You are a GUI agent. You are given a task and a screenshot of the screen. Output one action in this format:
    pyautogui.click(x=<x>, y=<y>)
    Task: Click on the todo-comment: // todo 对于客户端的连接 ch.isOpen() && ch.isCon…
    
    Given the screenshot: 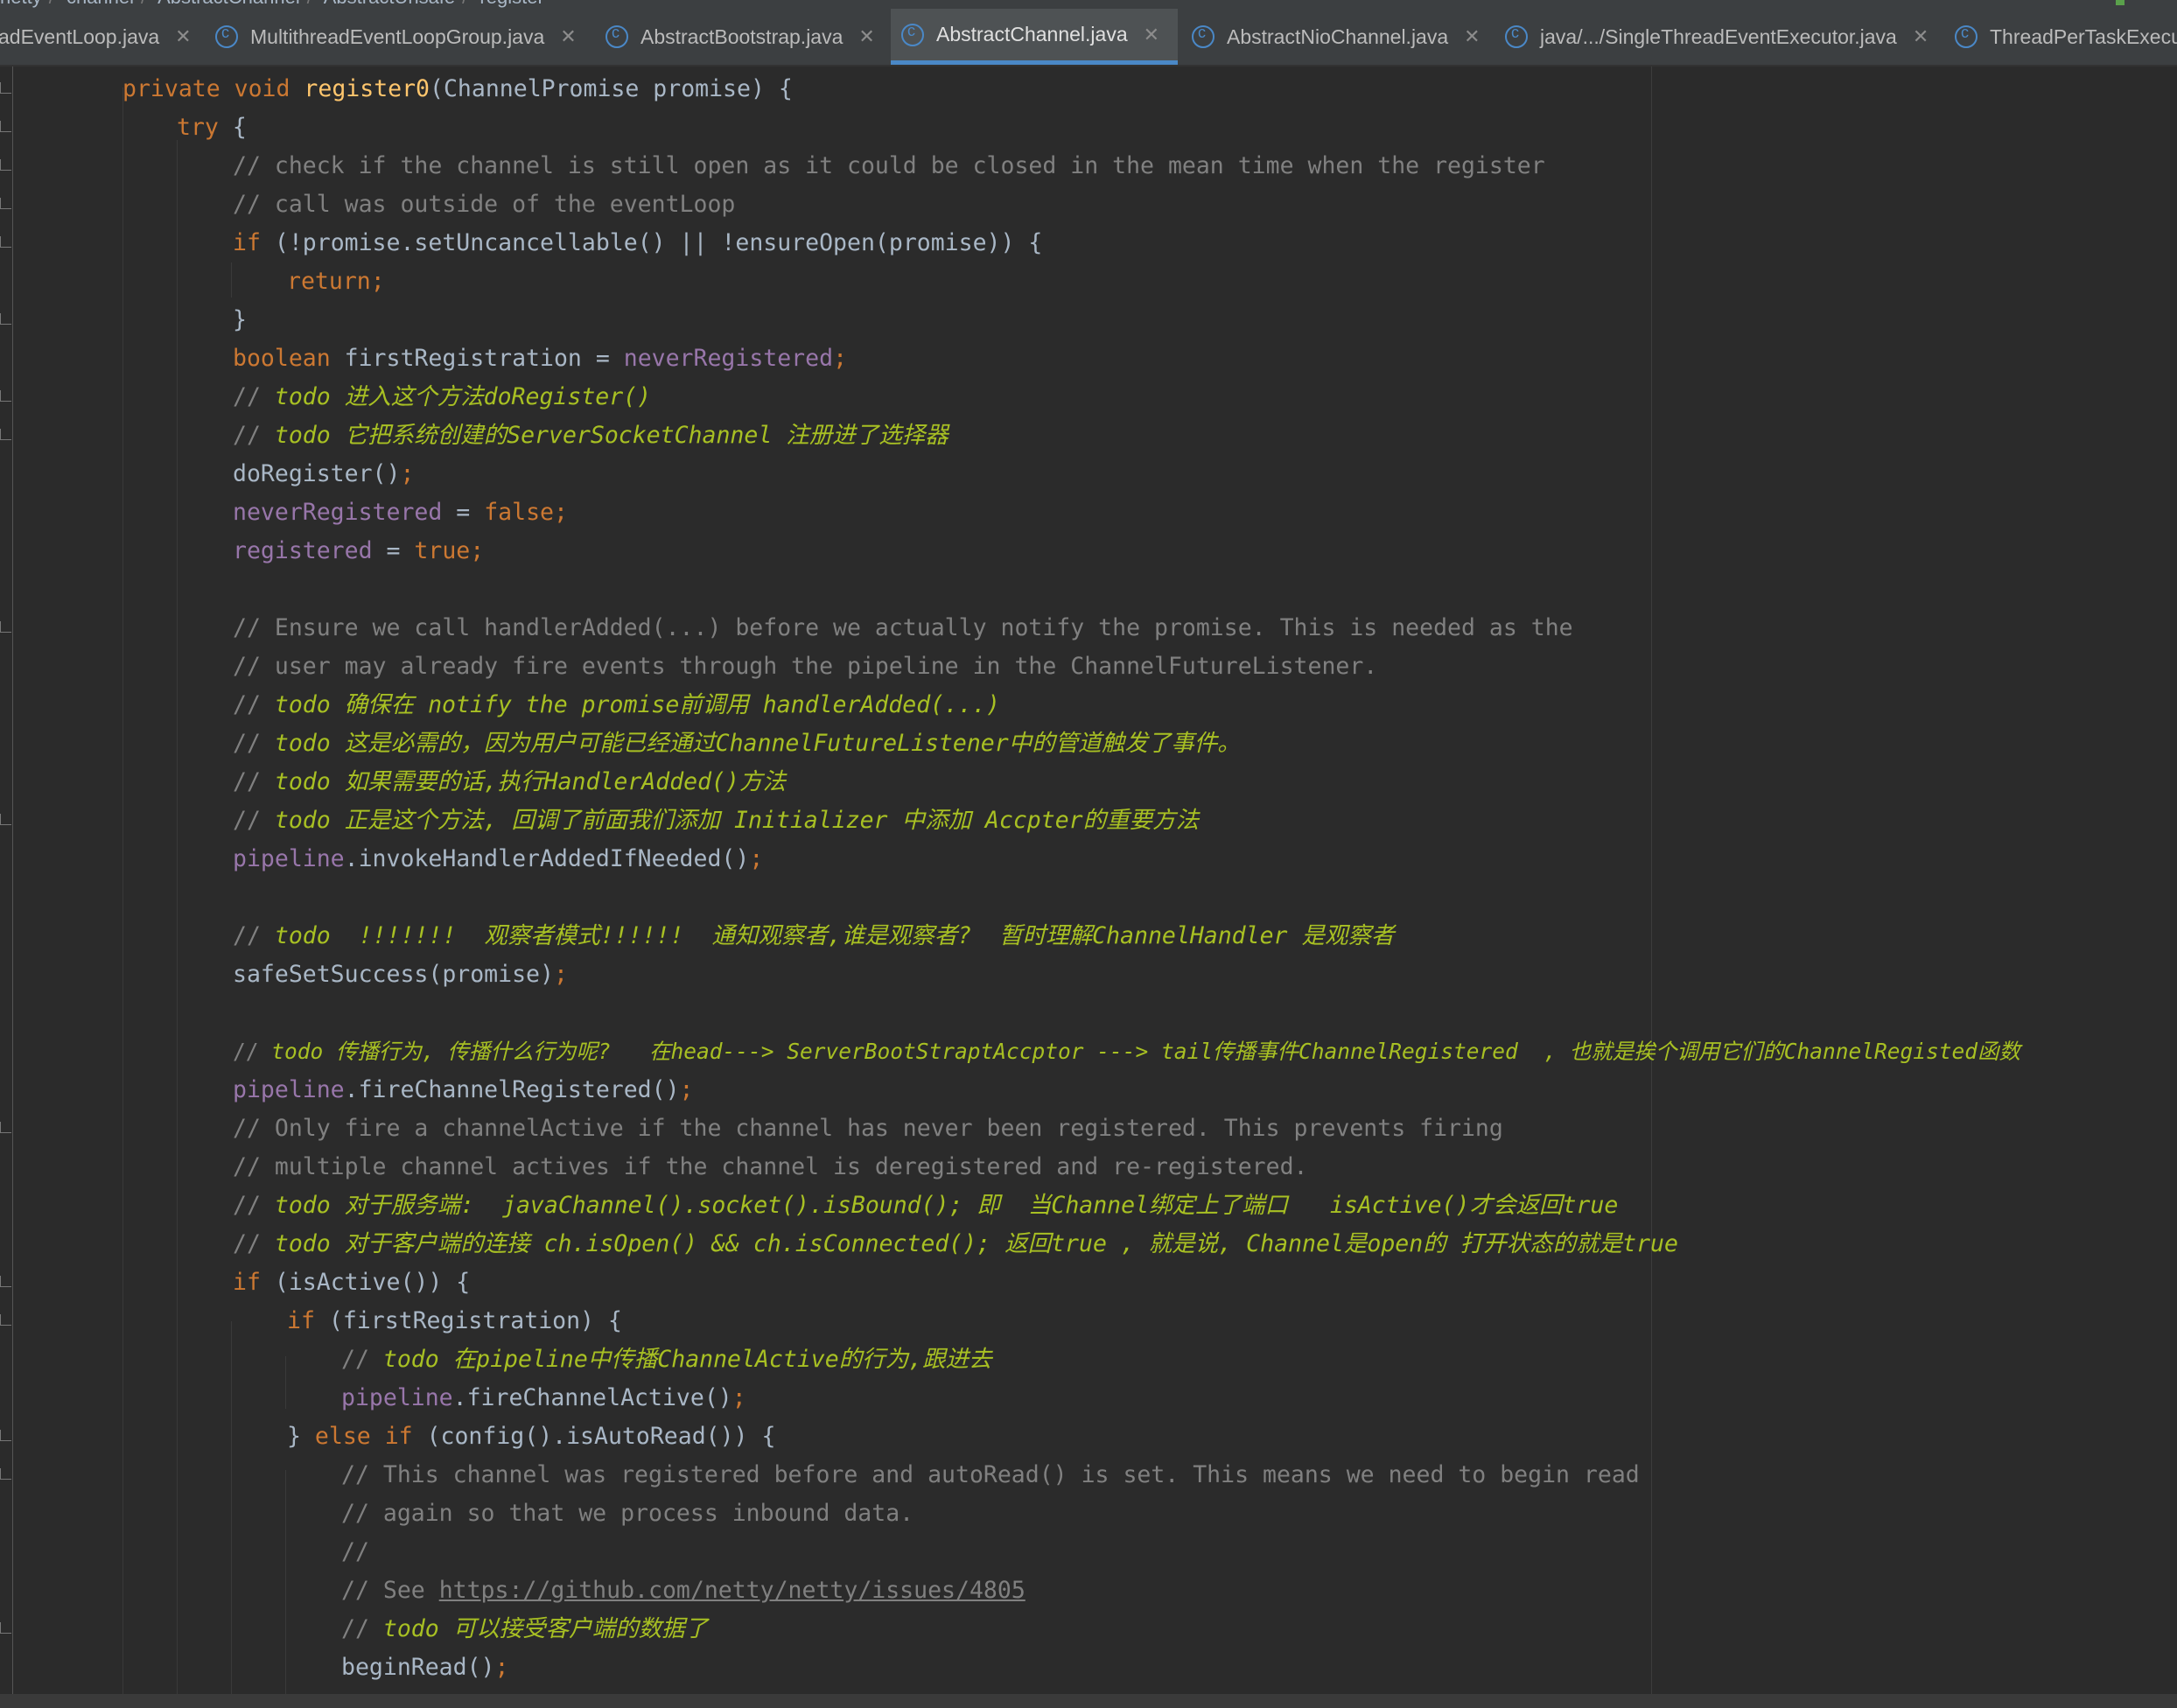 What is the action you would take?
    pyautogui.click(x=955, y=1244)
    